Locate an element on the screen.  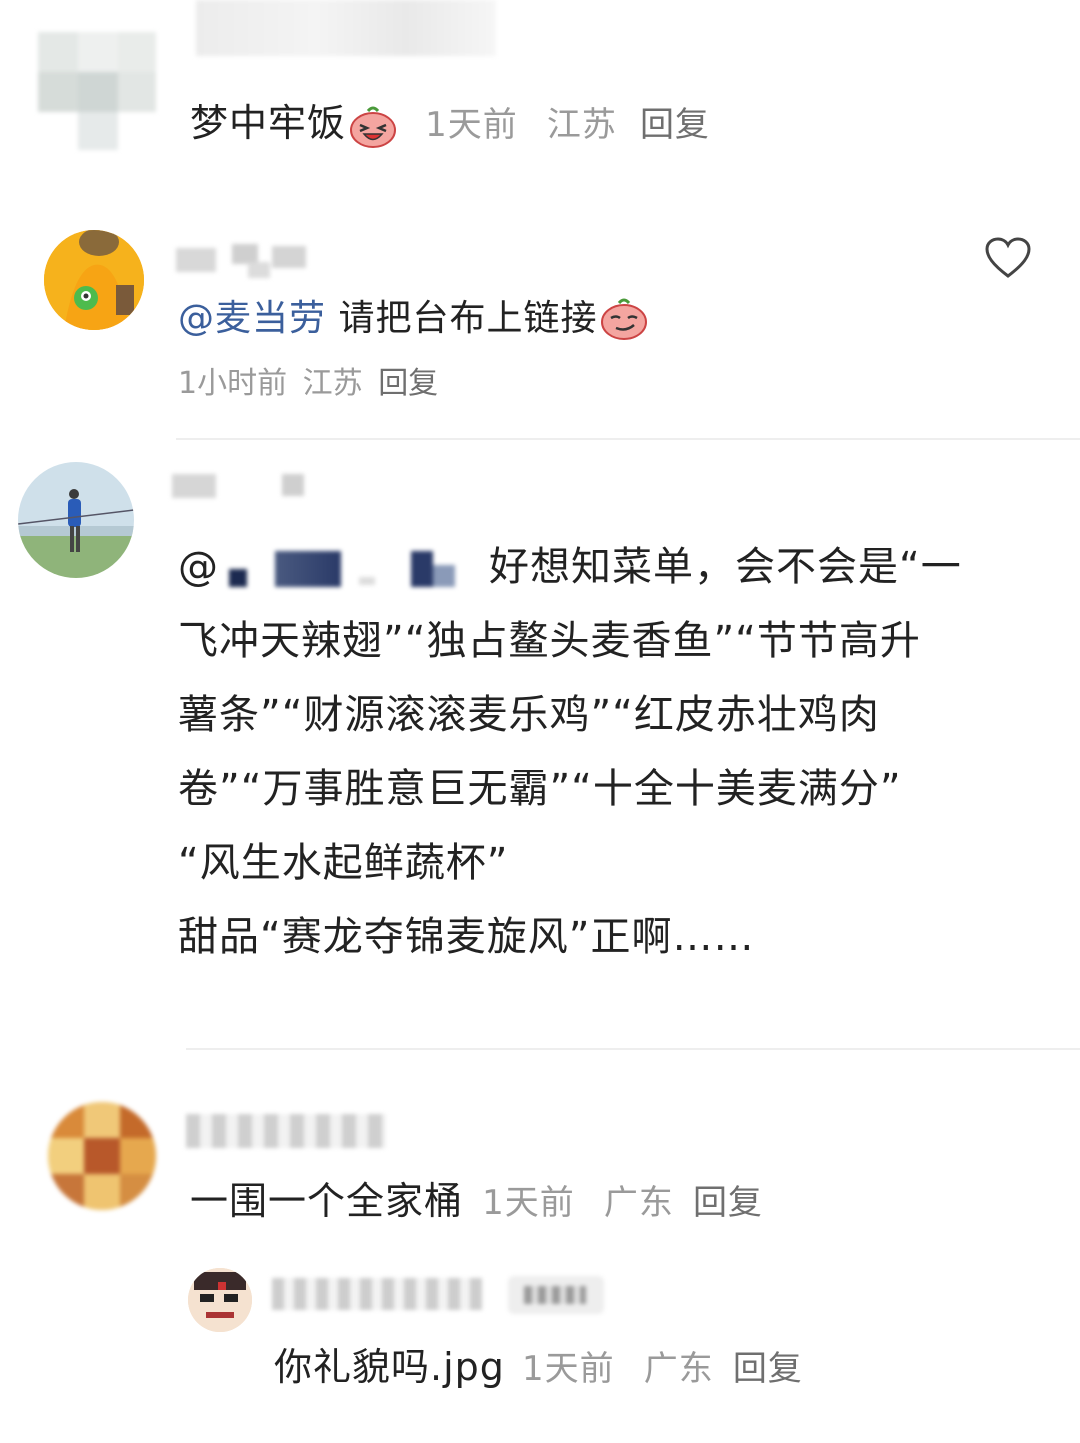
comment-text: 请把台布上链接 is located at coordinates (462, 318).